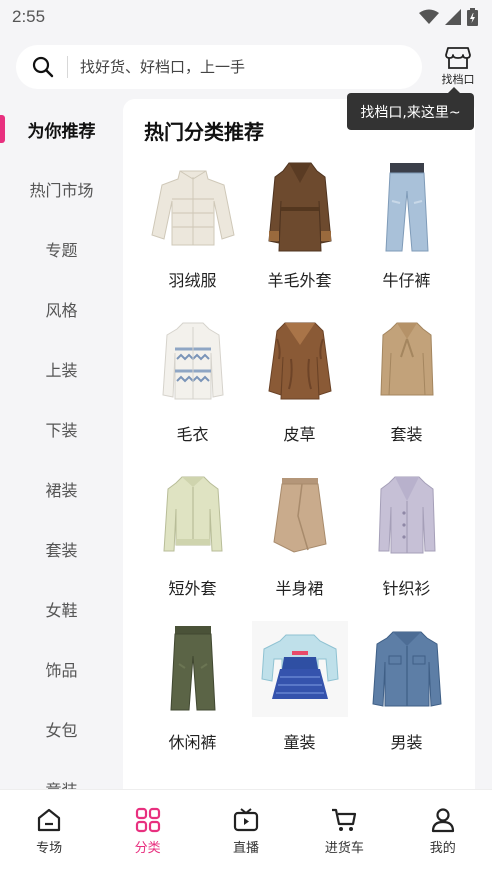 The image size is (492, 875). Describe the element at coordinates (458, 58) in the screenshot. I see `storefront-icon` at that location.